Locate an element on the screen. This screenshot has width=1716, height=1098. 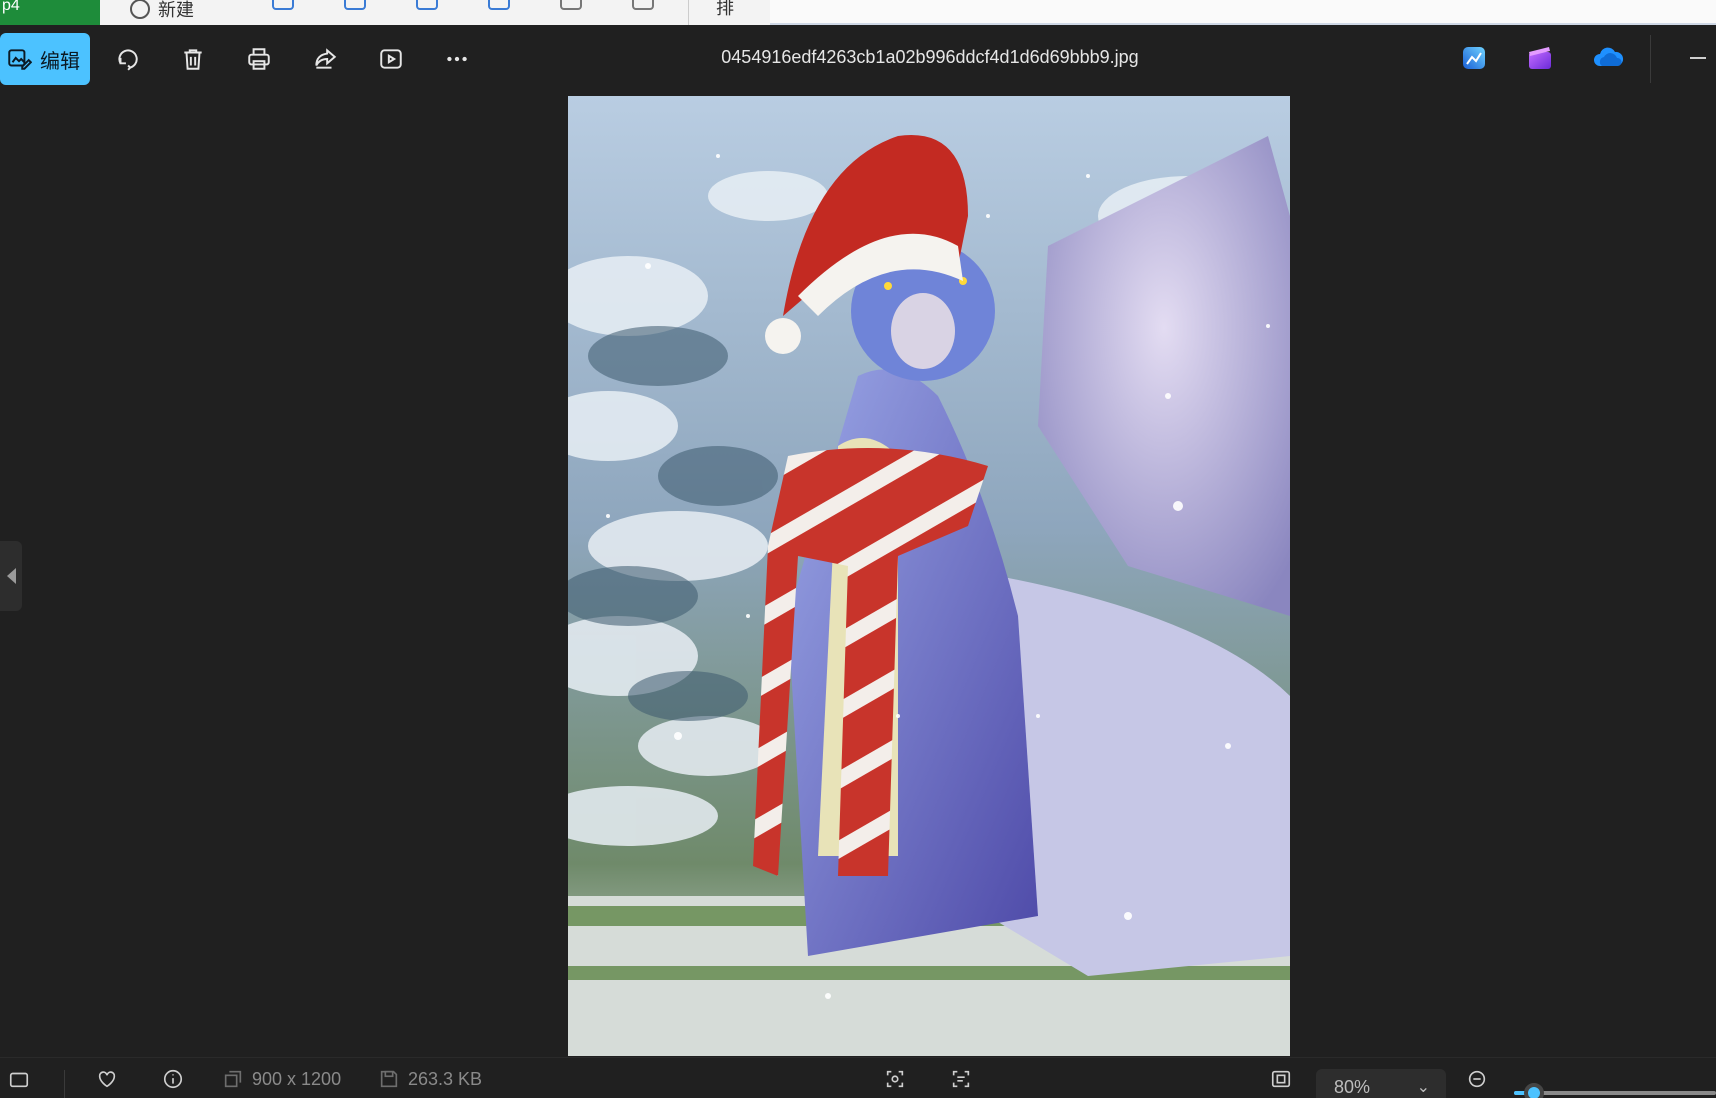
copy-icon is located at coordinates (355, 5).